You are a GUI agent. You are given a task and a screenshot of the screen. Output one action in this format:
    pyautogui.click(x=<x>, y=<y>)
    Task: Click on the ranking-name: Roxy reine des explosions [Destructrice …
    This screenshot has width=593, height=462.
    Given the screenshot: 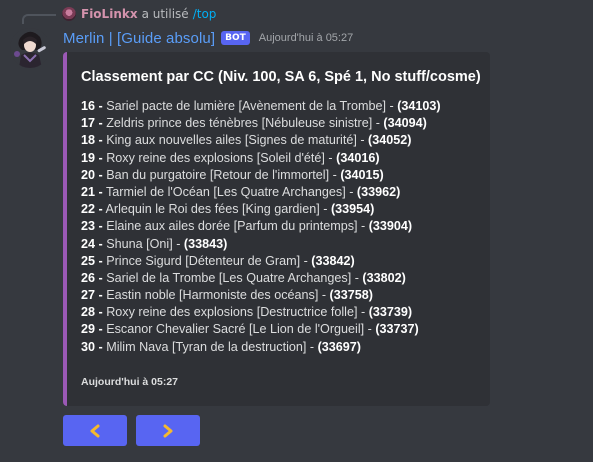 What is the action you would take?
    pyautogui.click(x=236, y=312)
    